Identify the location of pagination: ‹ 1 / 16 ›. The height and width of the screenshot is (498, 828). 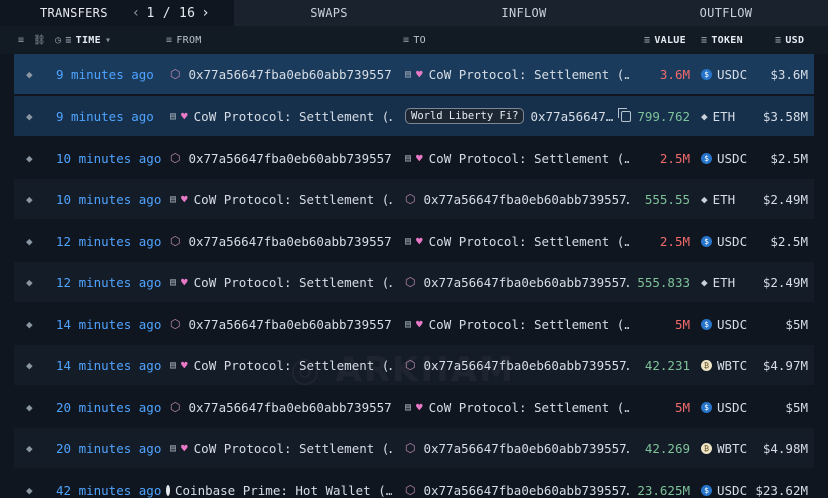
(171, 13).